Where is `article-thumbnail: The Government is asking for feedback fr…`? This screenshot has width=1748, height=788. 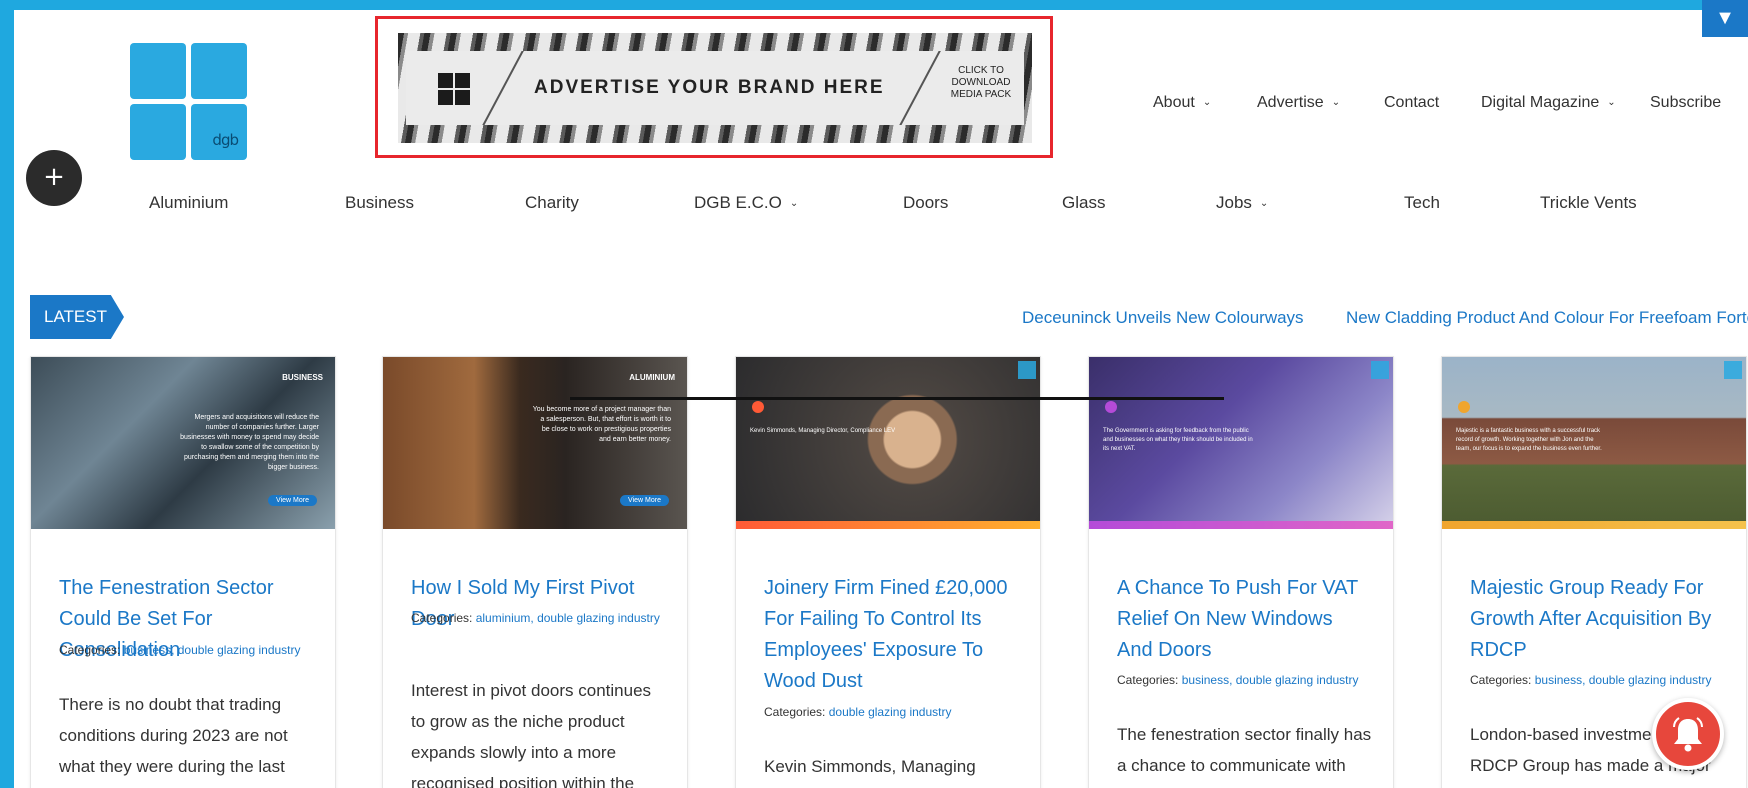
article-thumbnail: The Government is asking for feedback fr… is located at coordinates (1241, 443).